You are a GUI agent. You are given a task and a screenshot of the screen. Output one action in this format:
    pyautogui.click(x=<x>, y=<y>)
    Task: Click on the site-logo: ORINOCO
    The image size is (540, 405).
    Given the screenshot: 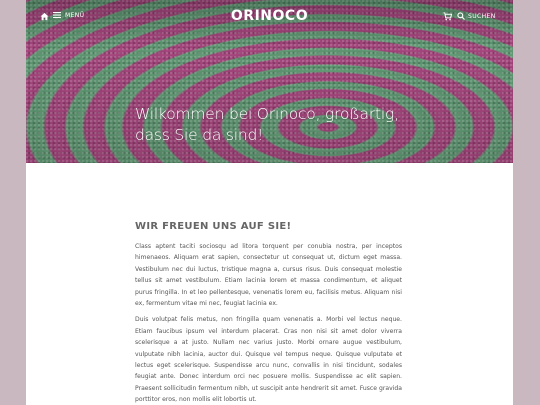 What is the action you would take?
    pyautogui.click(x=269, y=16)
    